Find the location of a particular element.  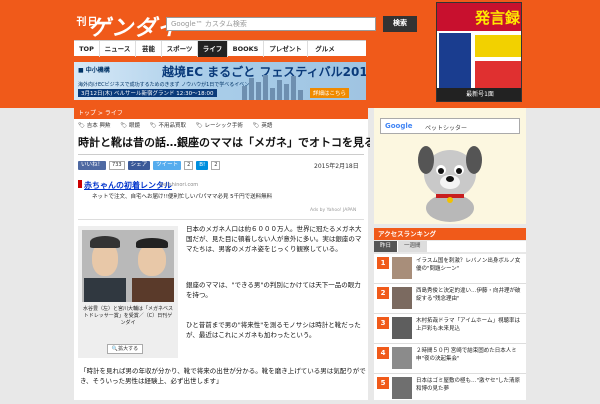

ranking-link: イラスム国を刺激？レバノン出身ボルノ女優の"問題シーン" is located at coordinates (468, 265).